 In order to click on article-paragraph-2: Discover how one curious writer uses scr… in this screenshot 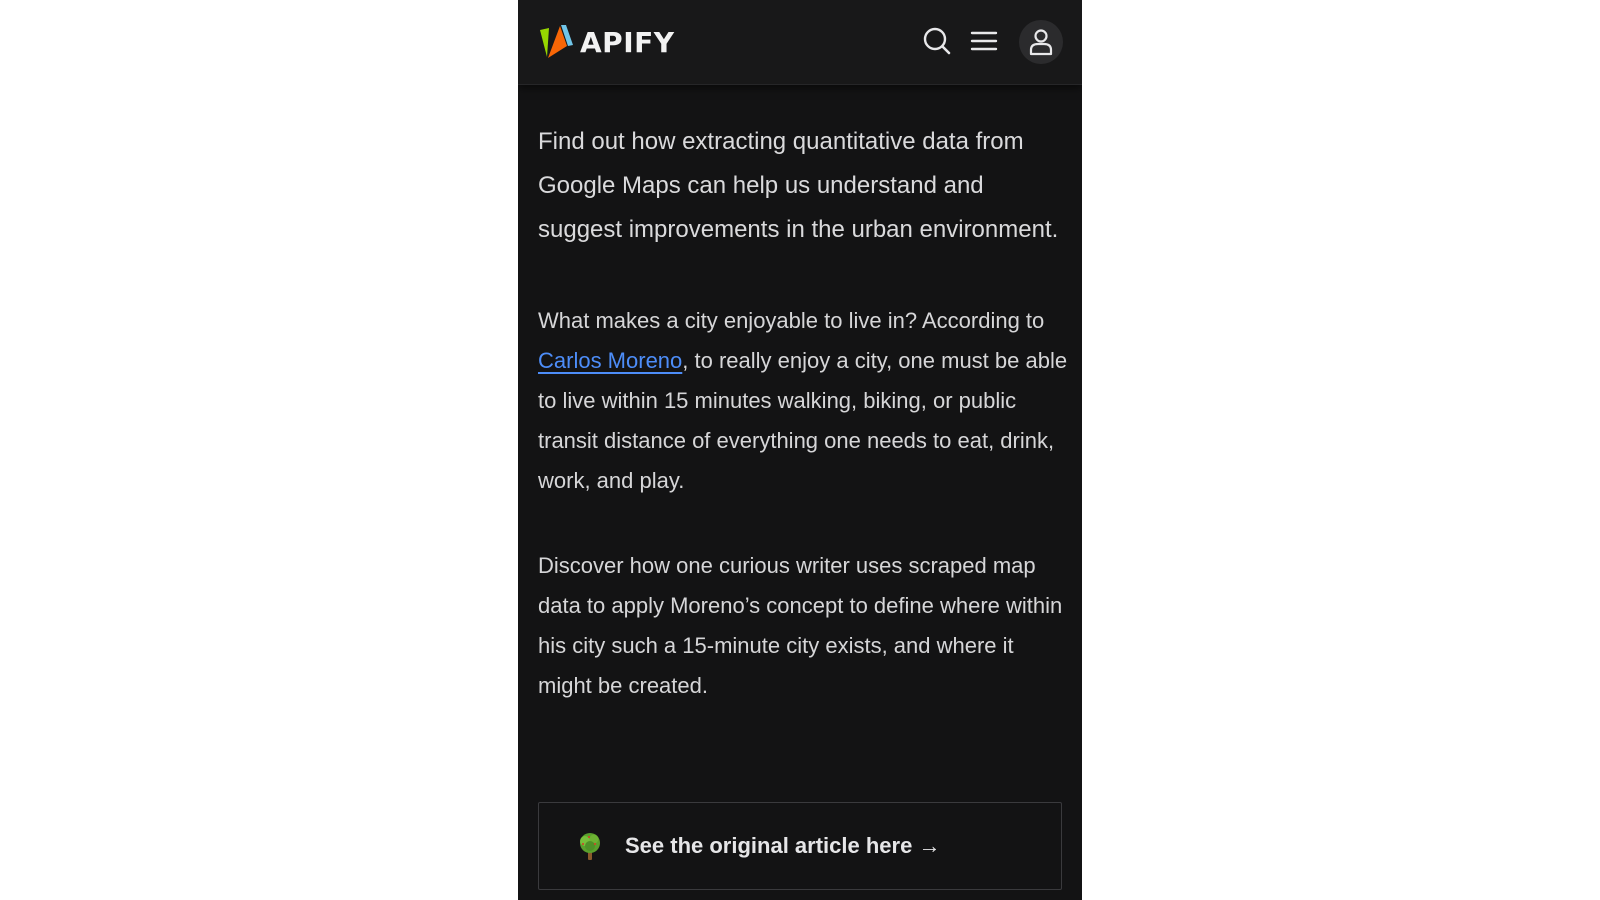, I will do `click(800, 625)`.